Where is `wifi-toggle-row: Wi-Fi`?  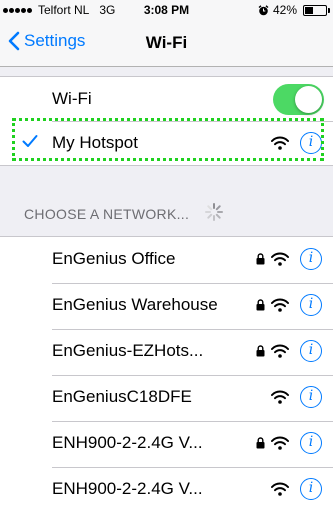 wifi-toggle-row: Wi-Fi is located at coordinates (166, 99).